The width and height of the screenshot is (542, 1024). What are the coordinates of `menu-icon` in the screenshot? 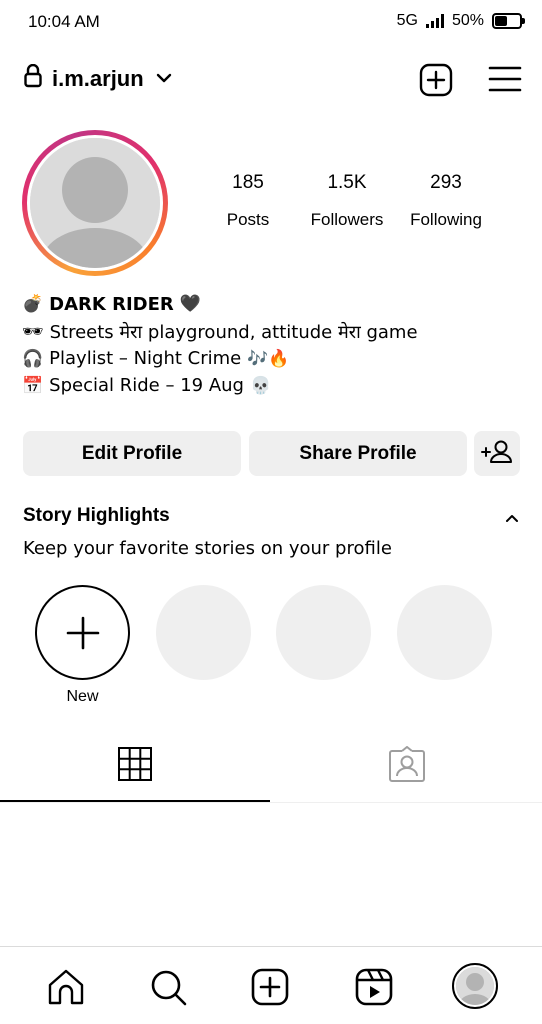 It's located at (505, 79).